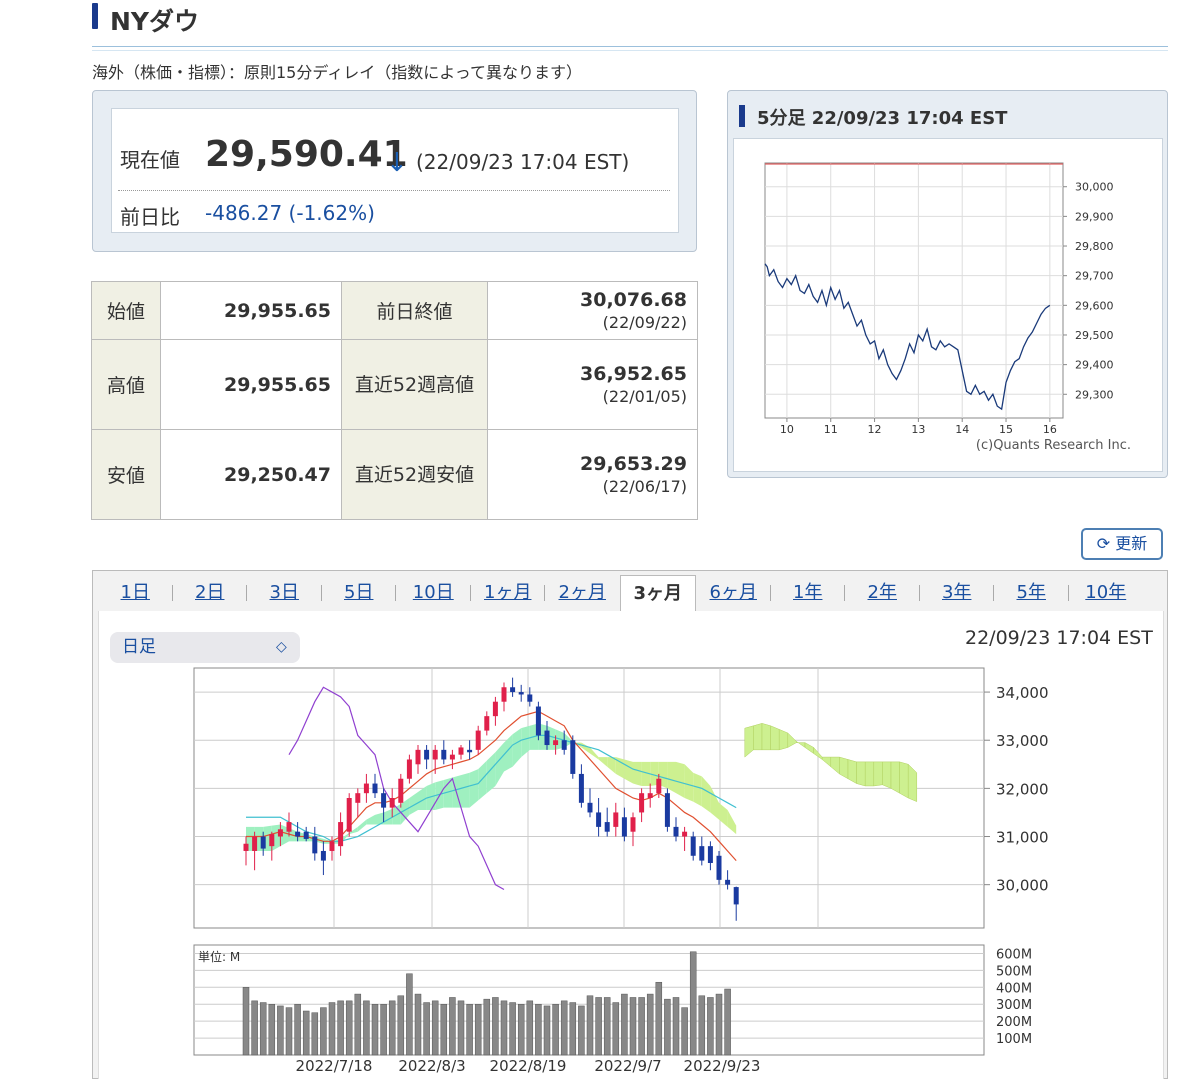  I want to click on tab-2y: 2年, so click(882, 593).